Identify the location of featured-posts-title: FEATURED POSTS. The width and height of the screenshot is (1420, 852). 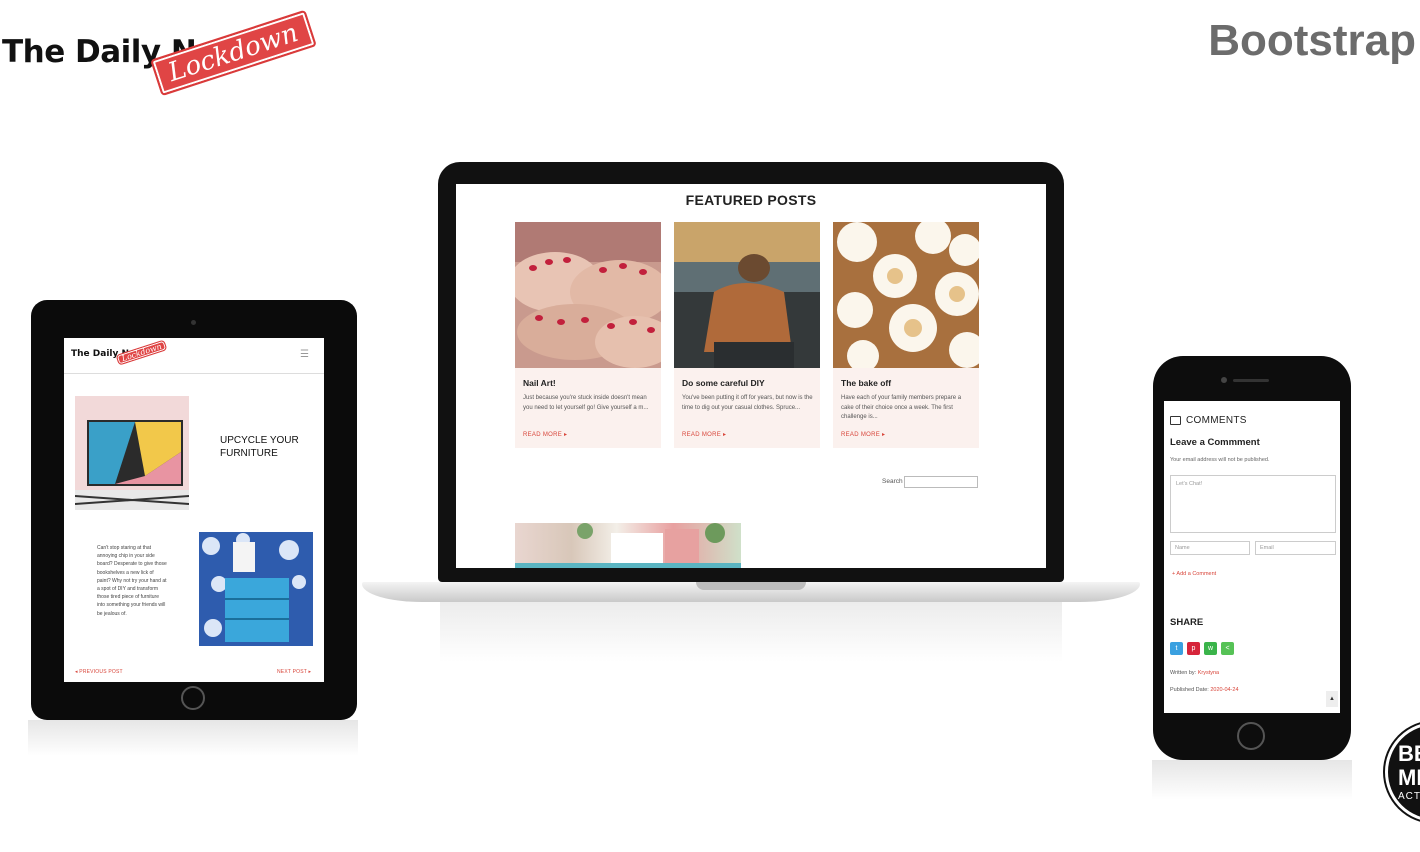
(751, 200).